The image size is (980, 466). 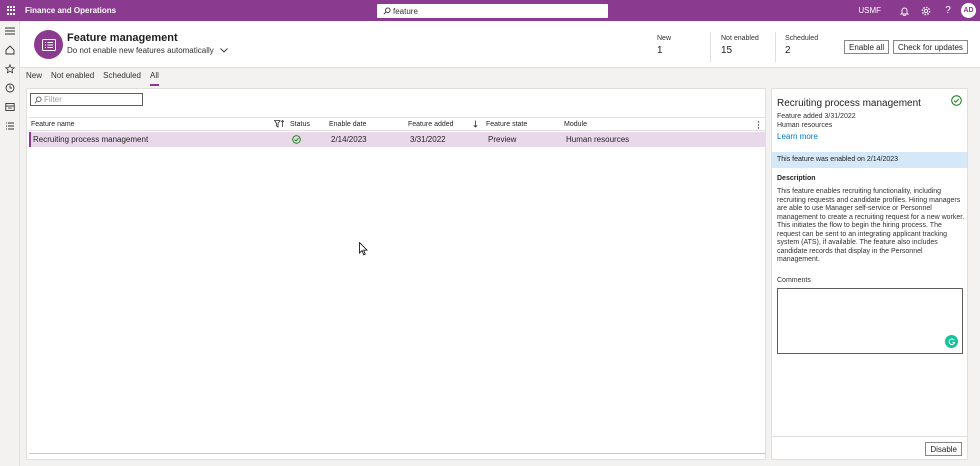 What do you see at coordinates (48, 44) in the screenshot?
I see `feature-management-icon` at bounding box center [48, 44].